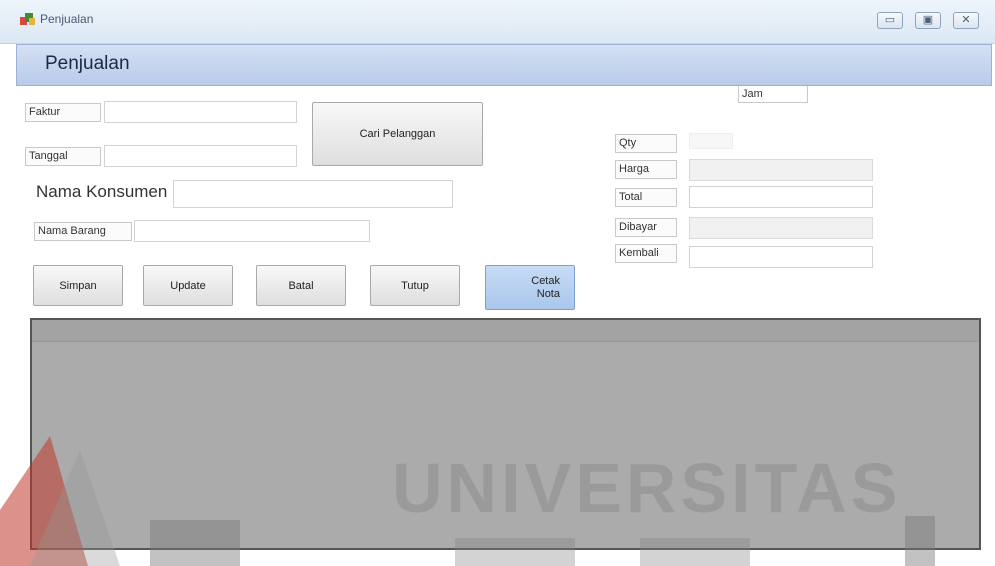 Image resolution: width=995 pixels, height=566 pixels. Describe the element at coordinates (200, 156) in the screenshot. I see `tanggal-input` at that location.